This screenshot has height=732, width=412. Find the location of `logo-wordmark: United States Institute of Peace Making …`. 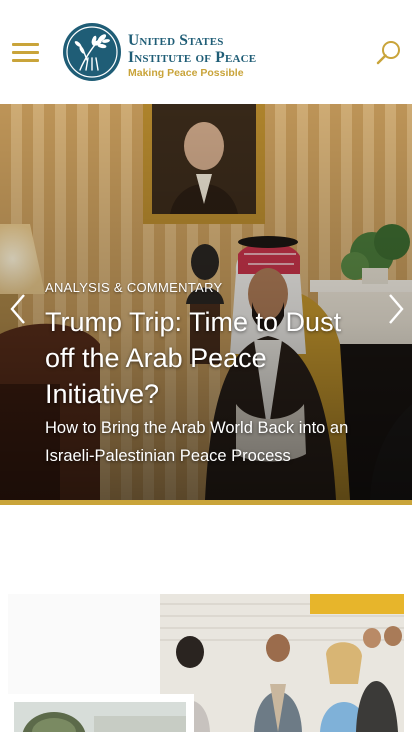

logo-wordmark: United States Institute of Peace Making … is located at coordinates (192, 55).